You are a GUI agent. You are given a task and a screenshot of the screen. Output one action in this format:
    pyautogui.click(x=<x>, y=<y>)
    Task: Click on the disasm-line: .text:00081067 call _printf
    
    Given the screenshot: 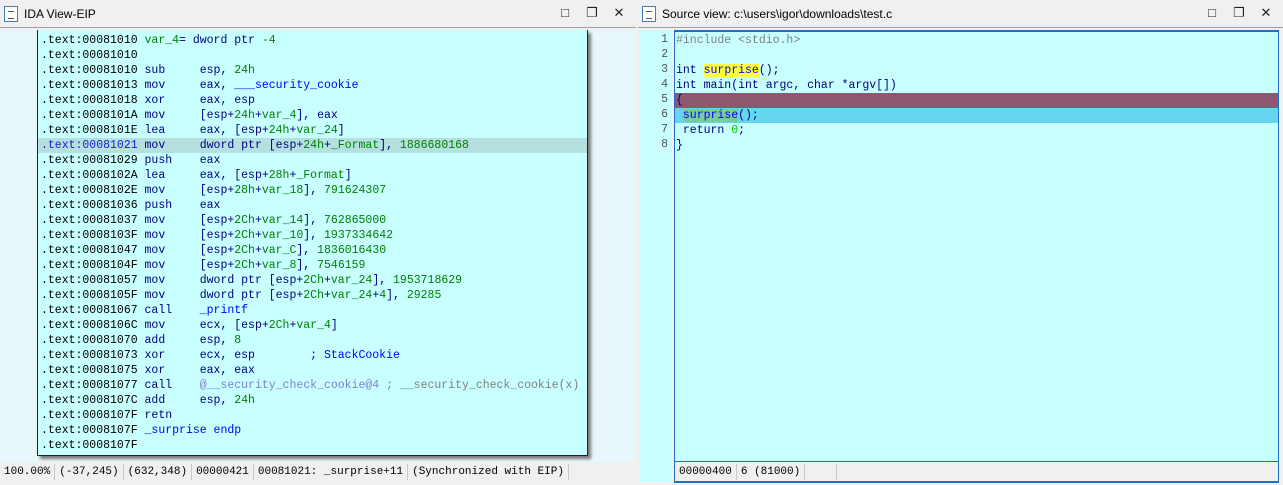 What is the action you would take?
    pyautogui.click(x=312, y=310)
    